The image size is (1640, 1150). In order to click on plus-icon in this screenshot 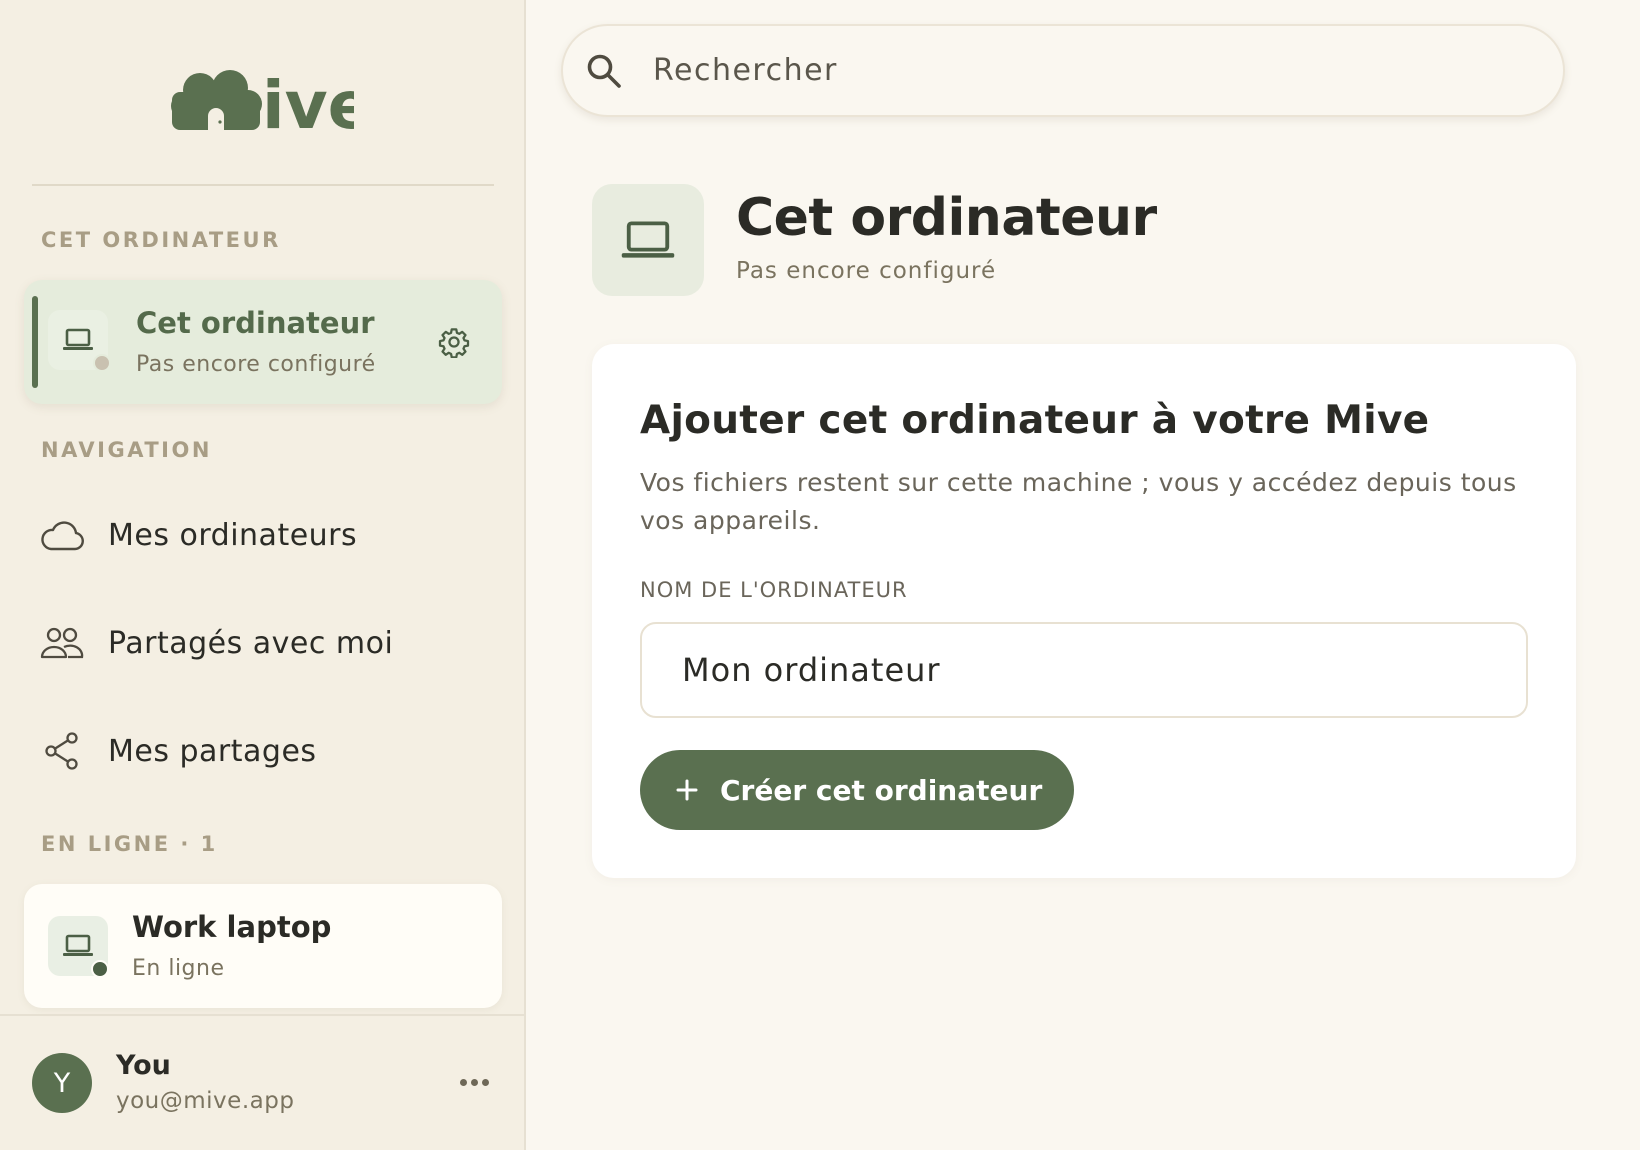, I will do `click(687, 790)`.